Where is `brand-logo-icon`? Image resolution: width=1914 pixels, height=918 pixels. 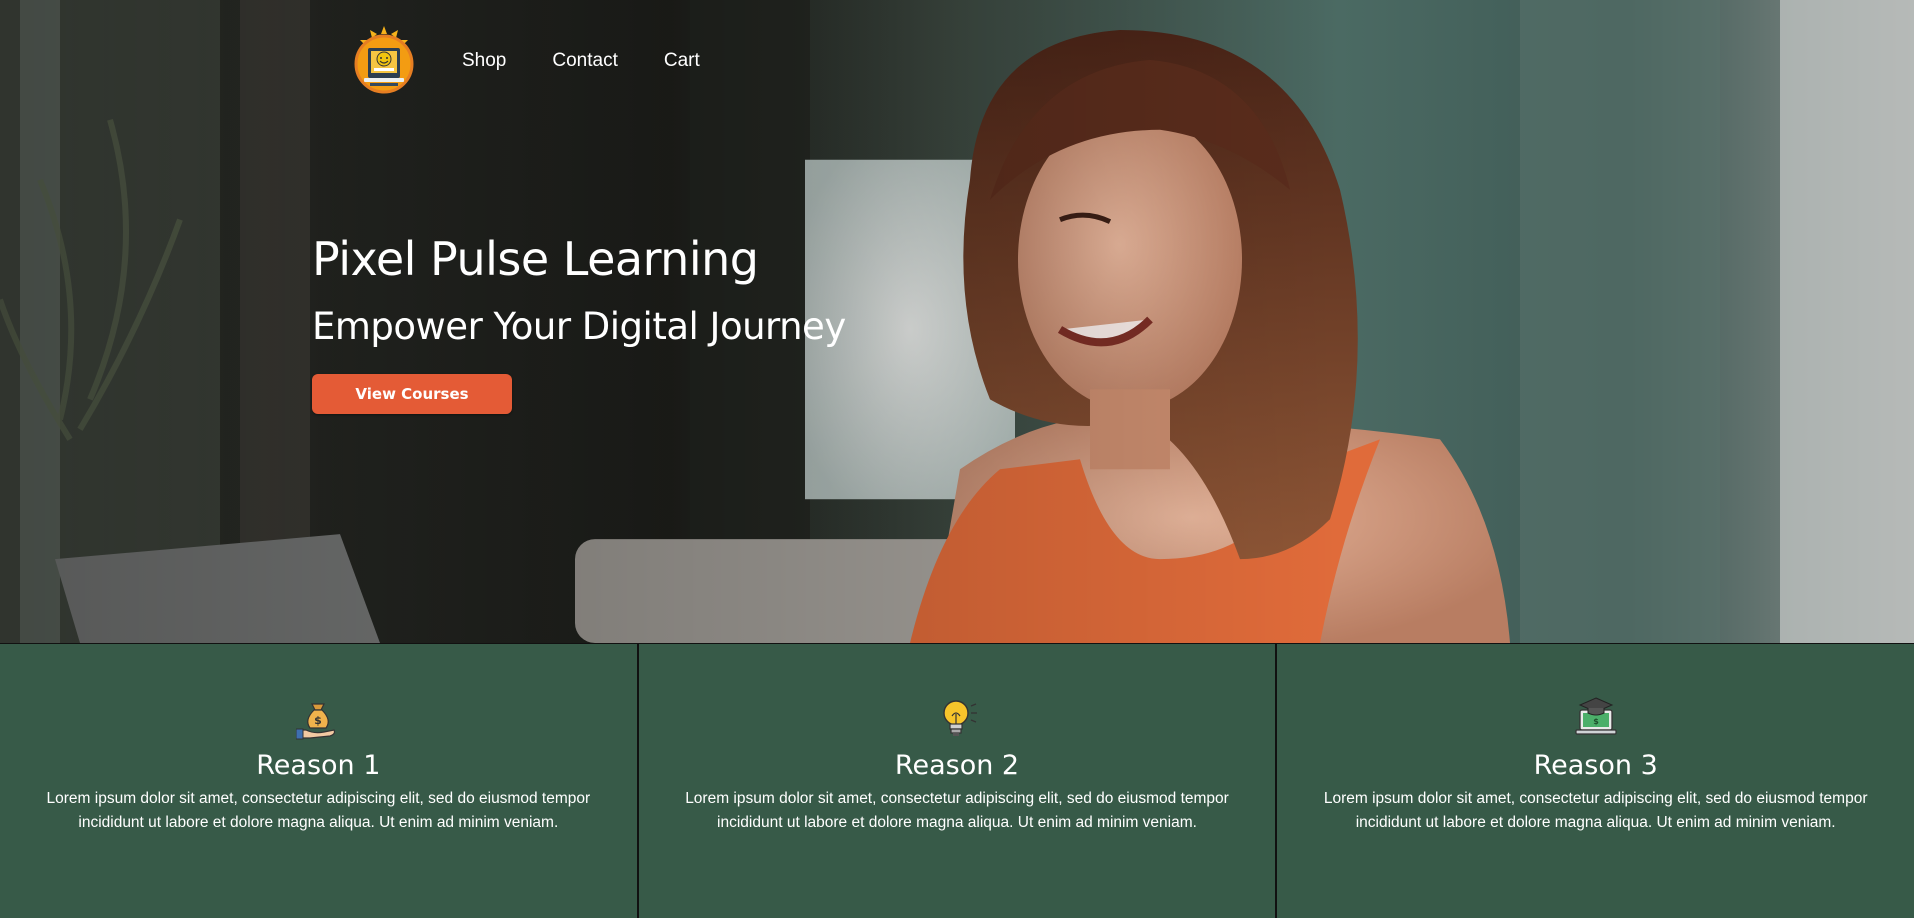 brand-logo-icon is located at coordinates (384, 61).